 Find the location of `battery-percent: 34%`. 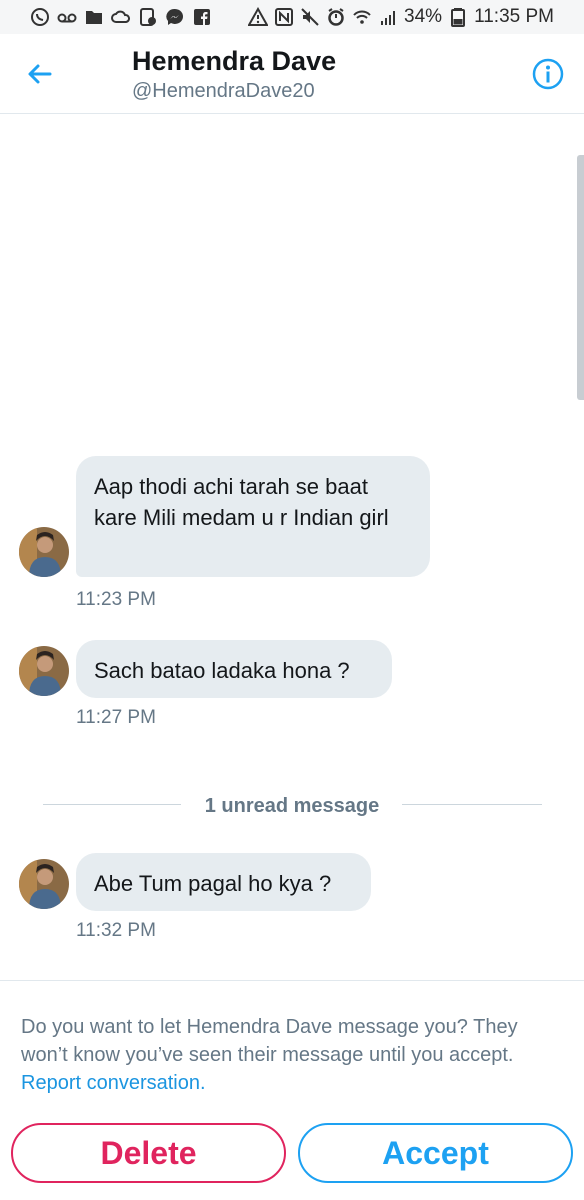

battery-percent: 34% is located at coordinates (423, 16).